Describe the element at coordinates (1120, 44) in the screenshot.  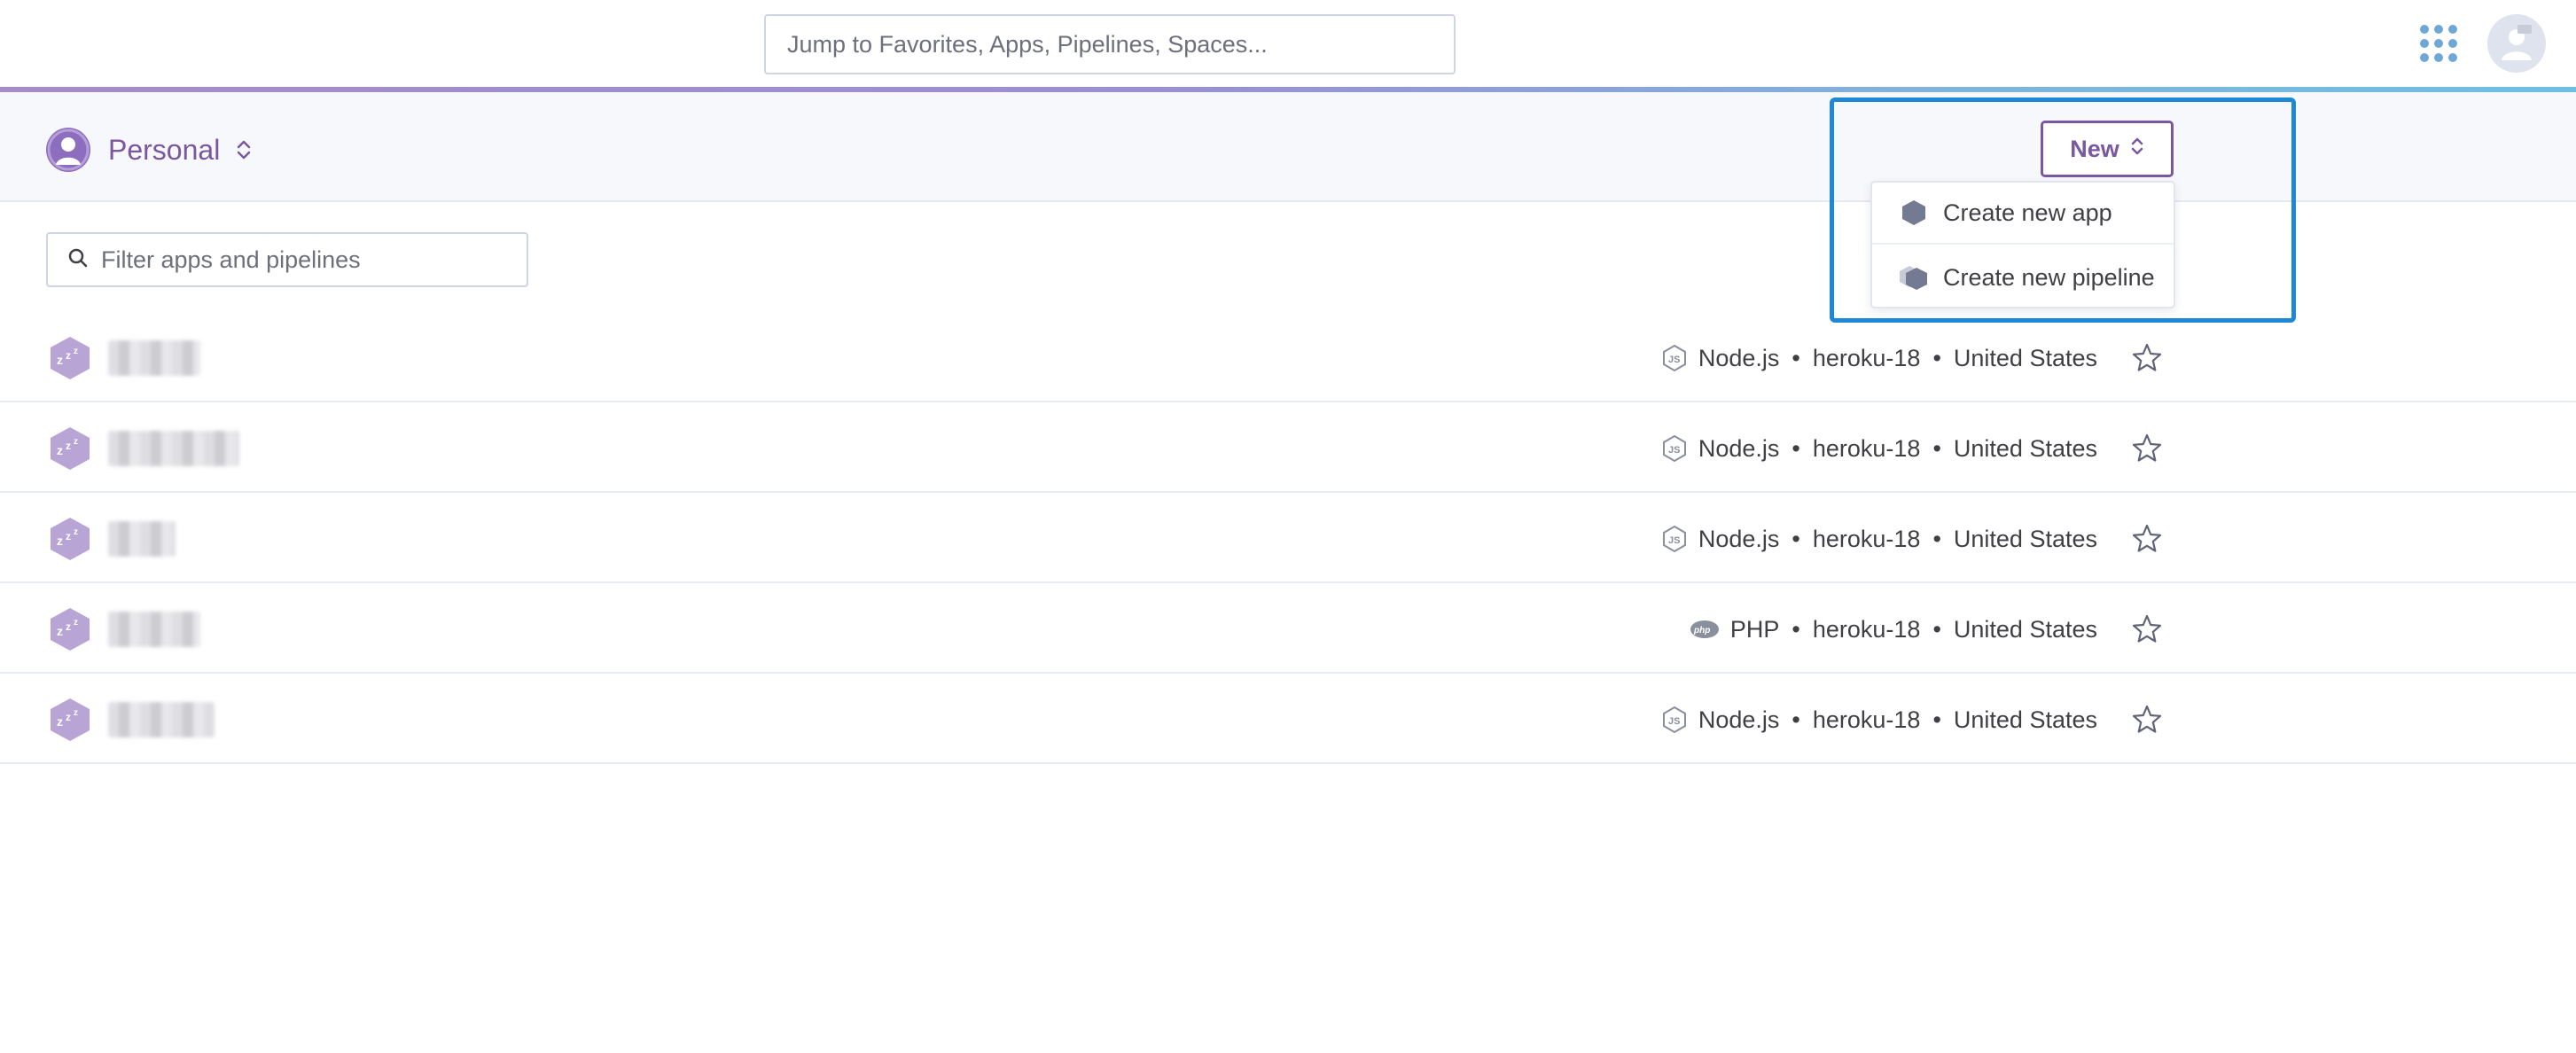
I see `jump-search-input` at that location.